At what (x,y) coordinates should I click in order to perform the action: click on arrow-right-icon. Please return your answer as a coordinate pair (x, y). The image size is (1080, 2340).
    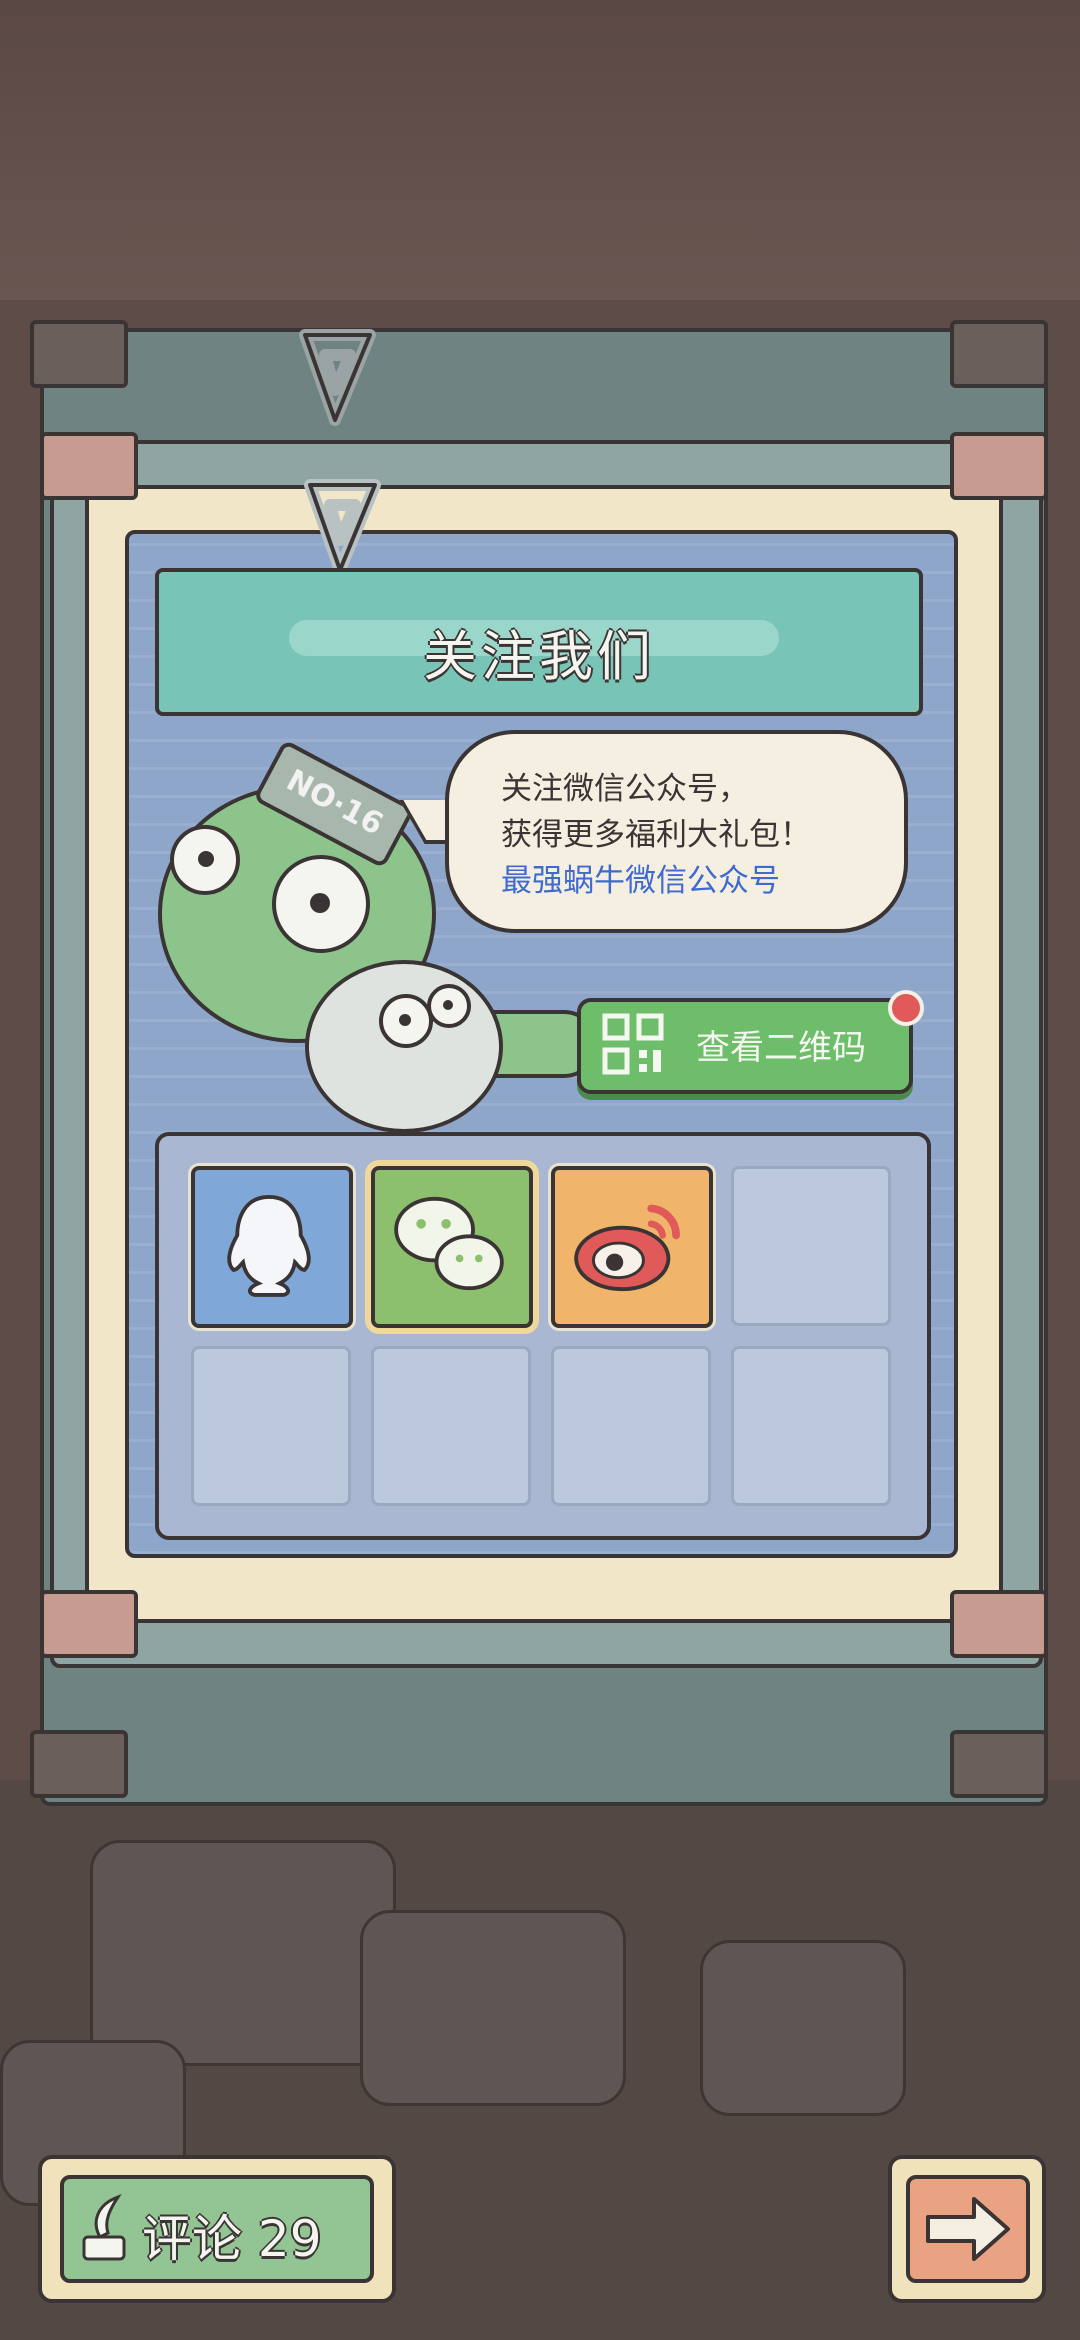
    Looking at the image, I should click on (968, 2229).